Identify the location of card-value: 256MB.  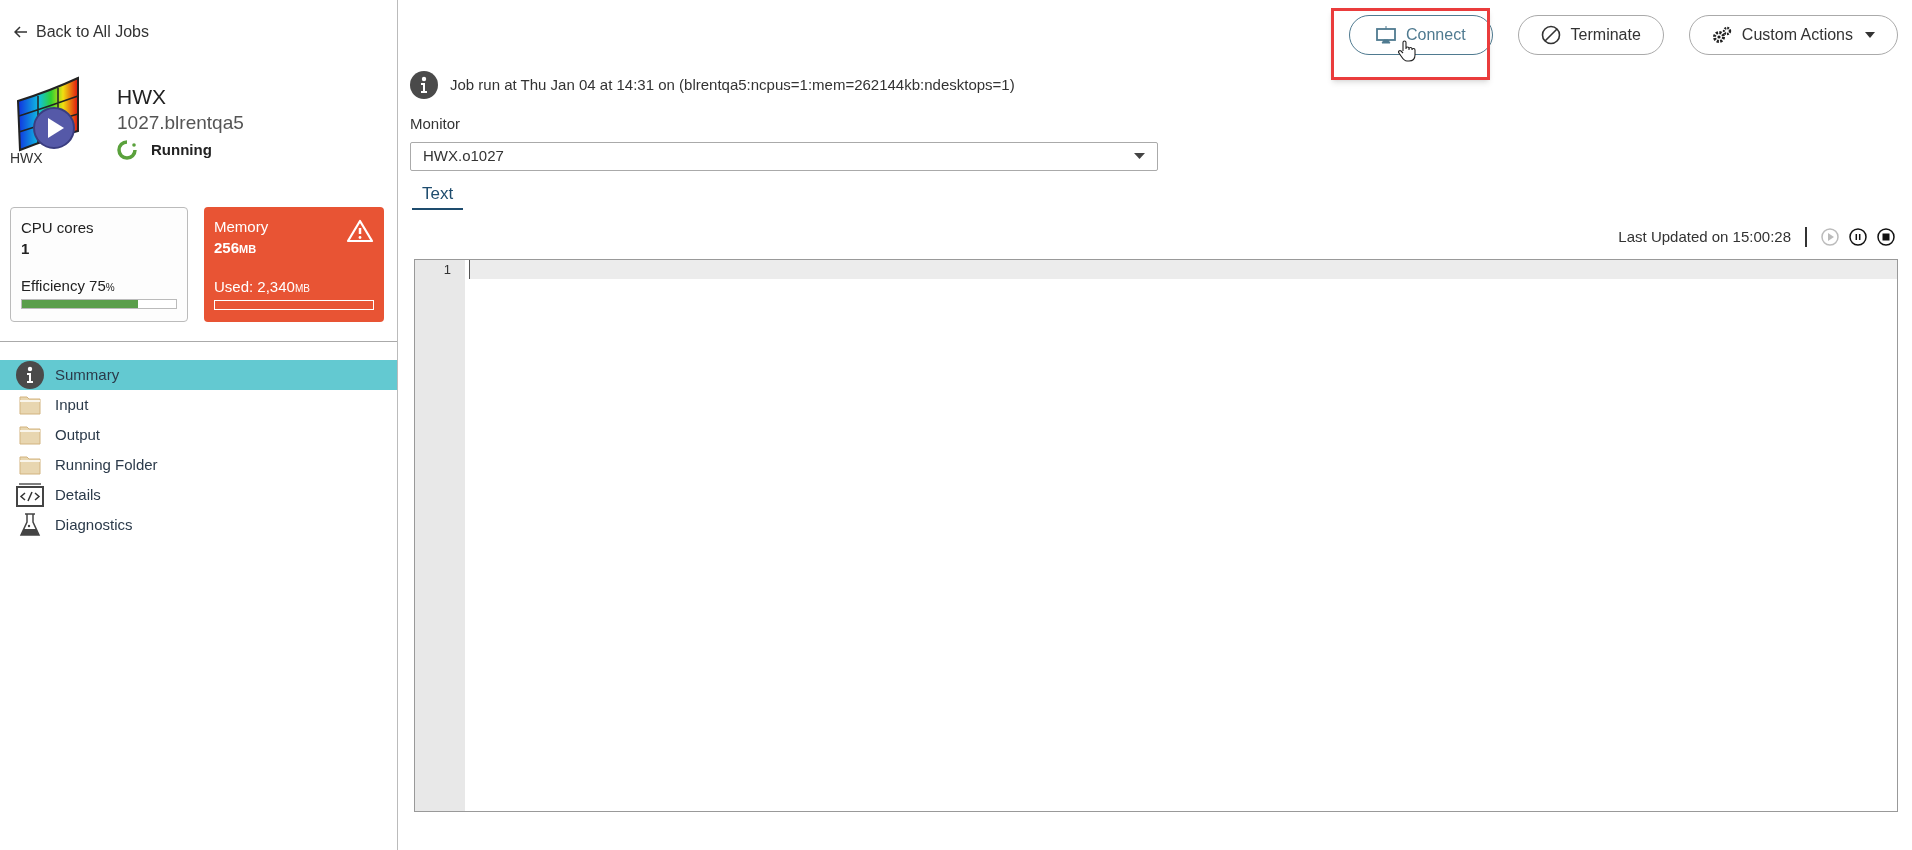
(235, 248).